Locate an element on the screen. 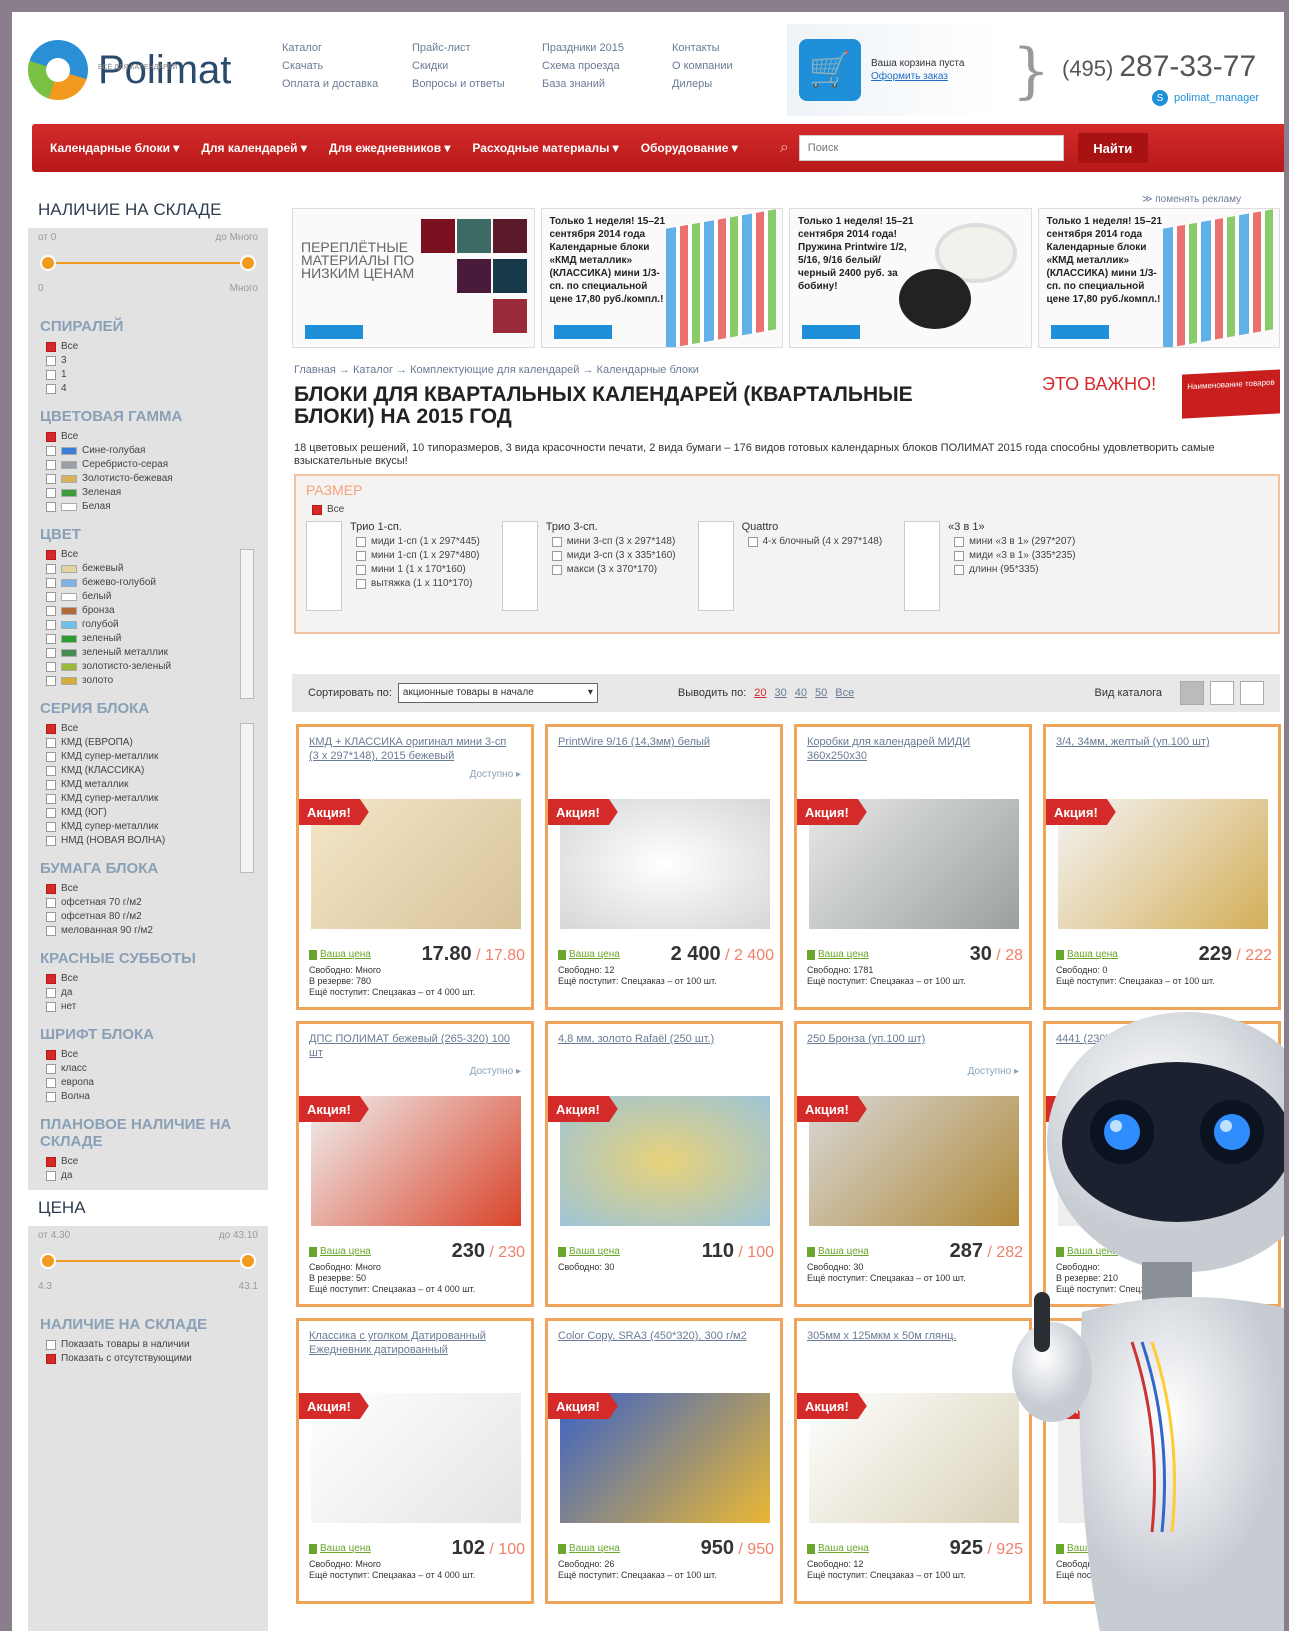 The height and width of the screenshot is (1631, 1289). per-page-option: 40 is located at coordinates (801, 693).